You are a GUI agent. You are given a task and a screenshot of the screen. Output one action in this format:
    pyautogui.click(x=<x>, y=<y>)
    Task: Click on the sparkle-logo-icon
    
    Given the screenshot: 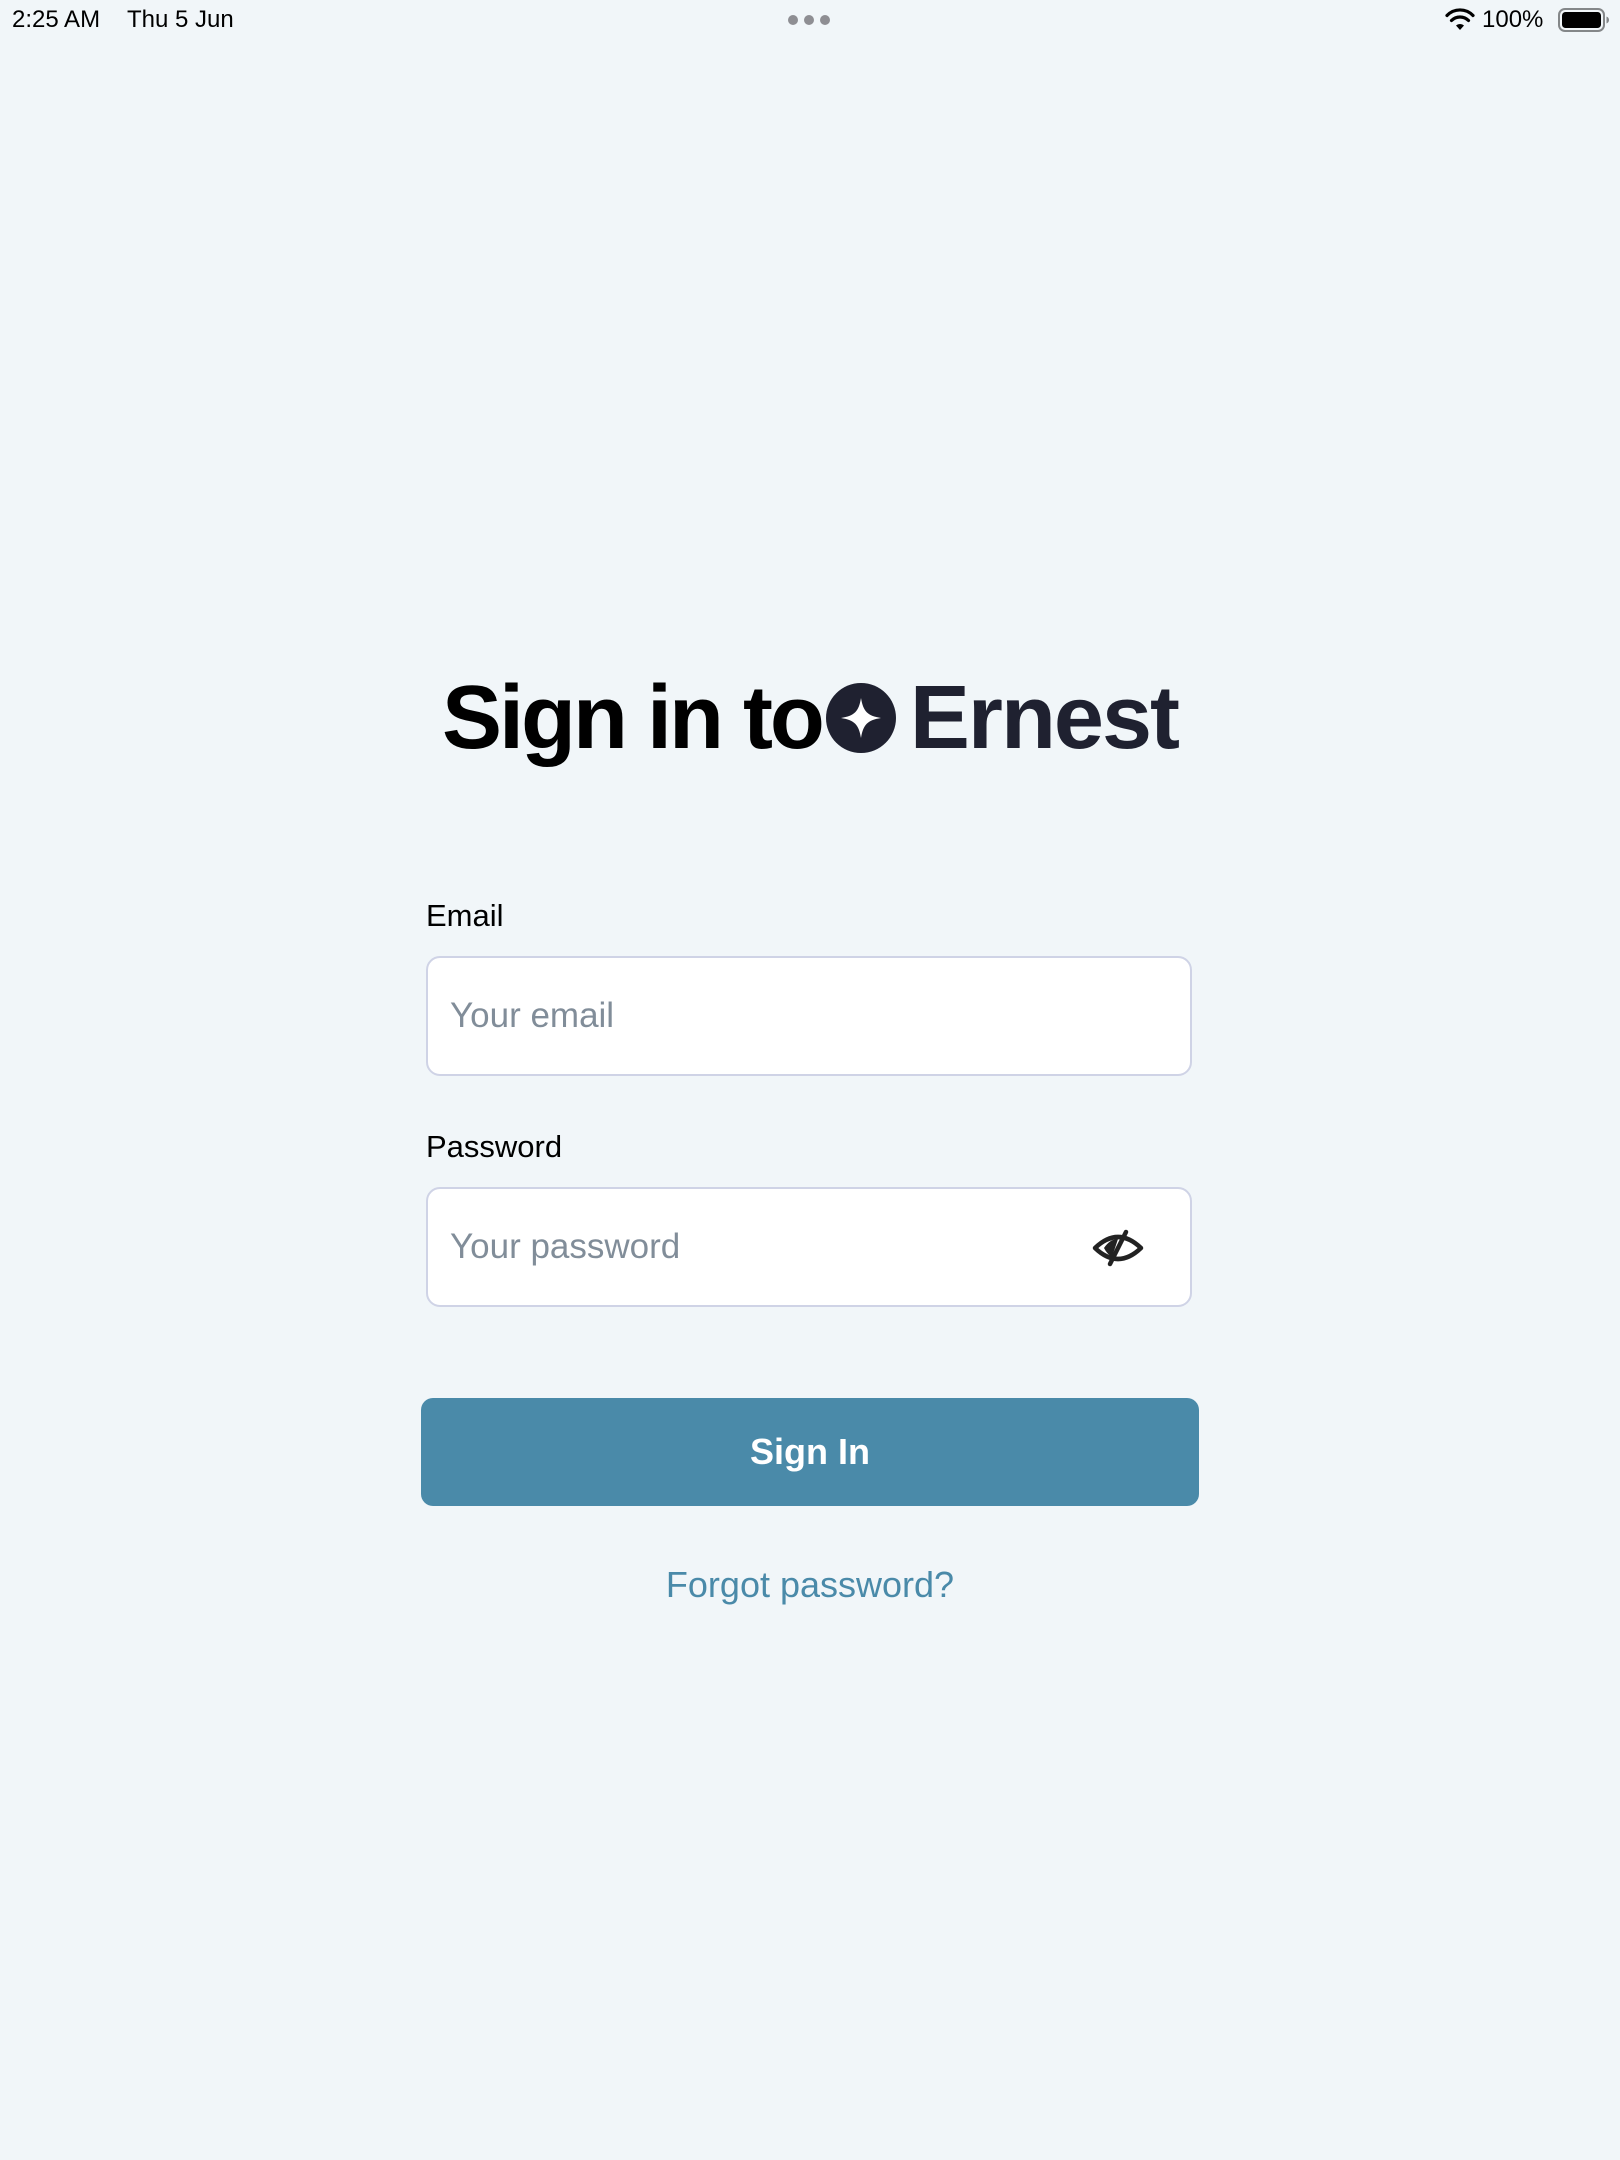 What is the action you would take?
    pyautogui.click(x=860, y=718)
    